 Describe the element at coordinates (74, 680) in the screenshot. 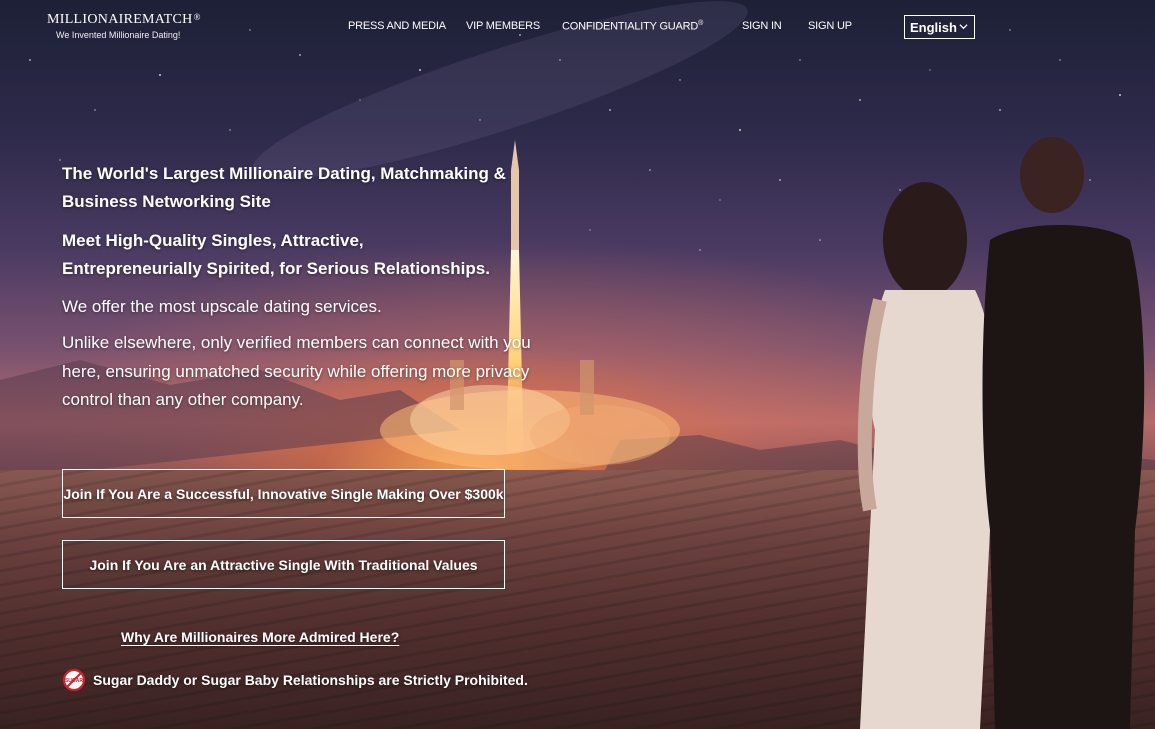

I see `no-sugar-icon: SUGAR` at that location.